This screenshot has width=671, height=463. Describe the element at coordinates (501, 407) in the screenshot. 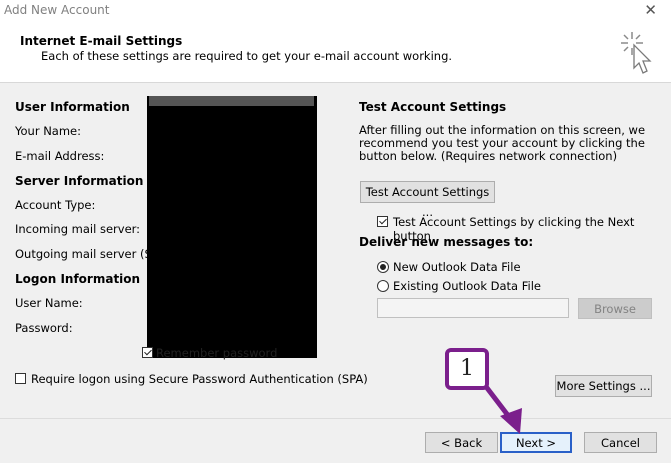

I see `annotation-arrow` at that location.